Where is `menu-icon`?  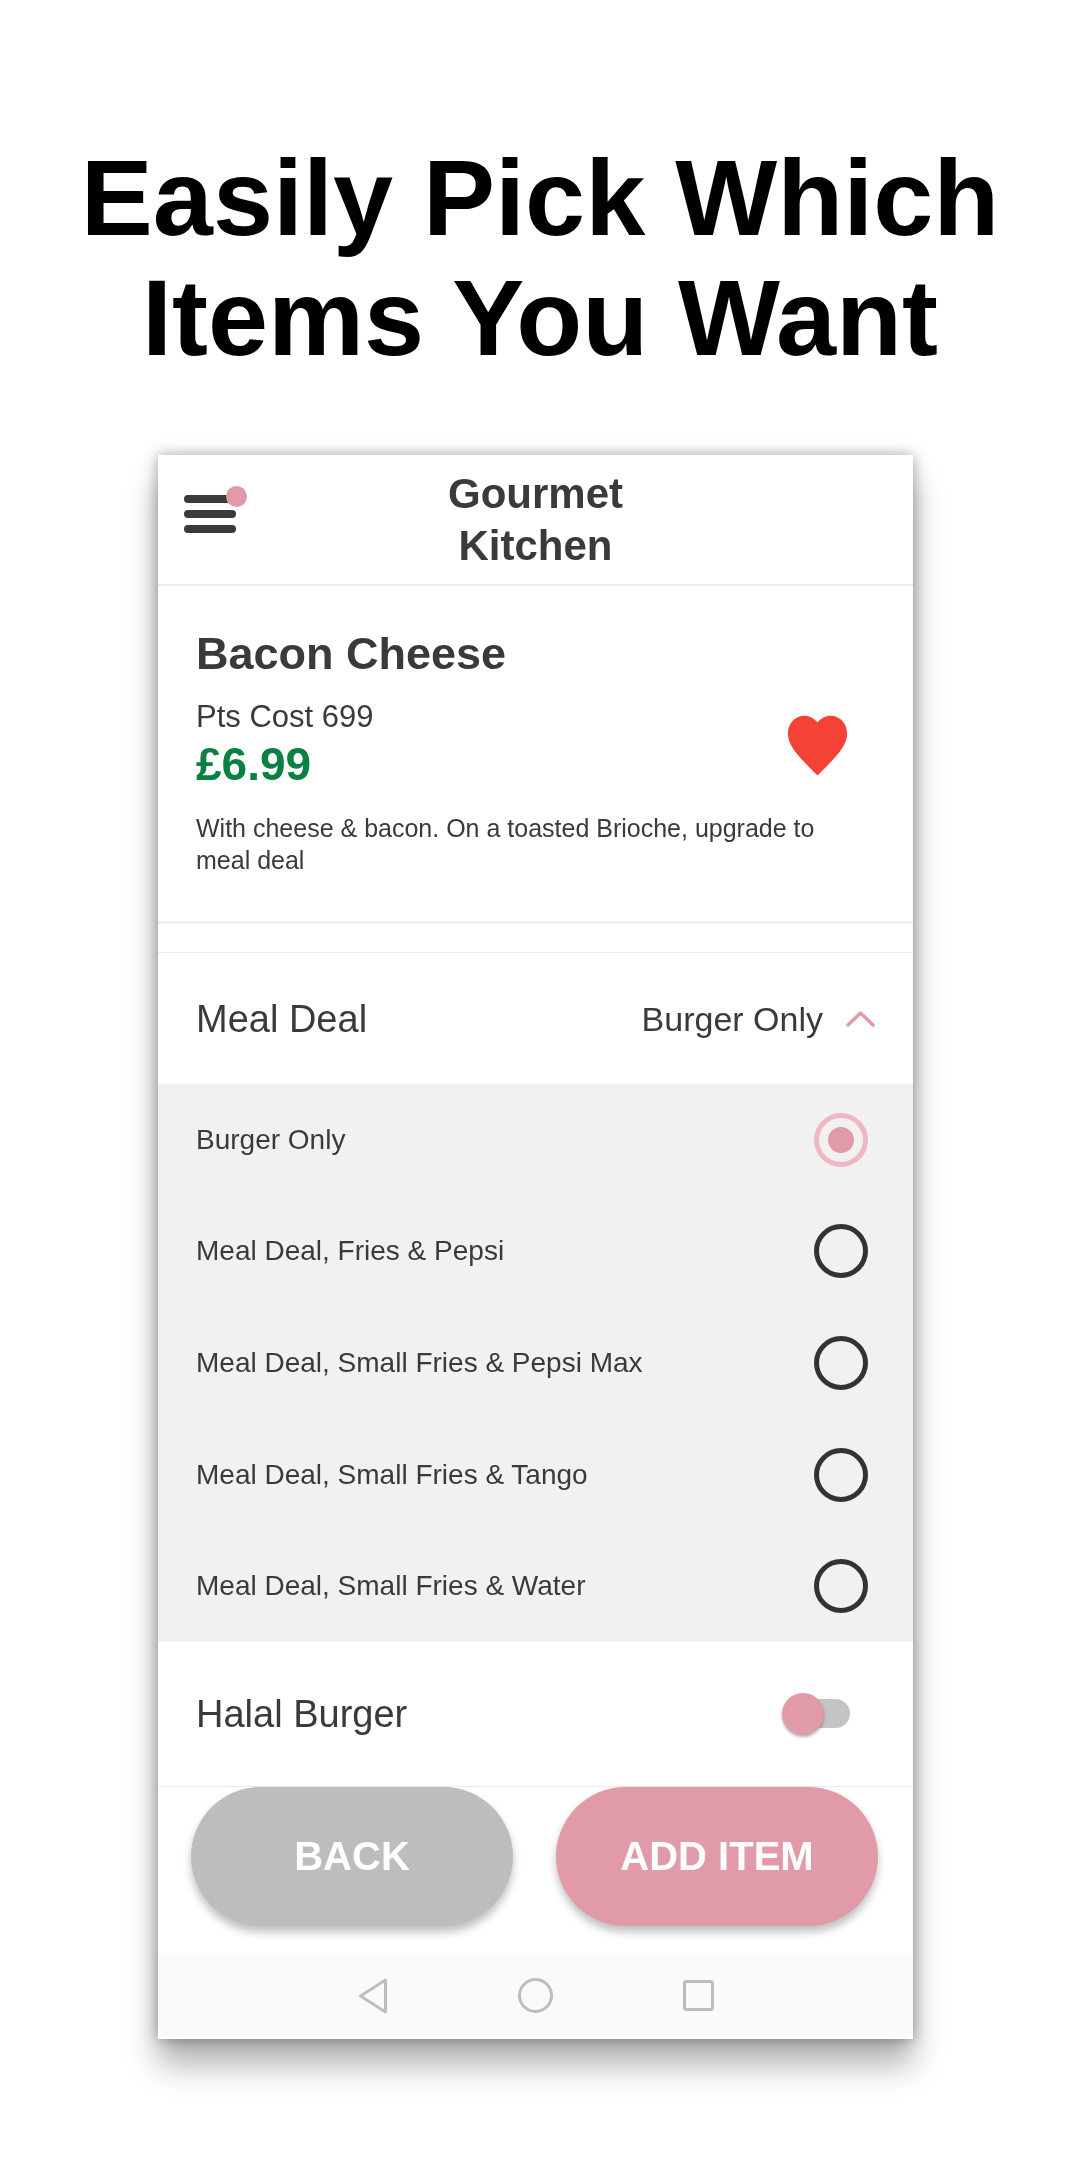
menu-icon is located at coordinates (210, 514).